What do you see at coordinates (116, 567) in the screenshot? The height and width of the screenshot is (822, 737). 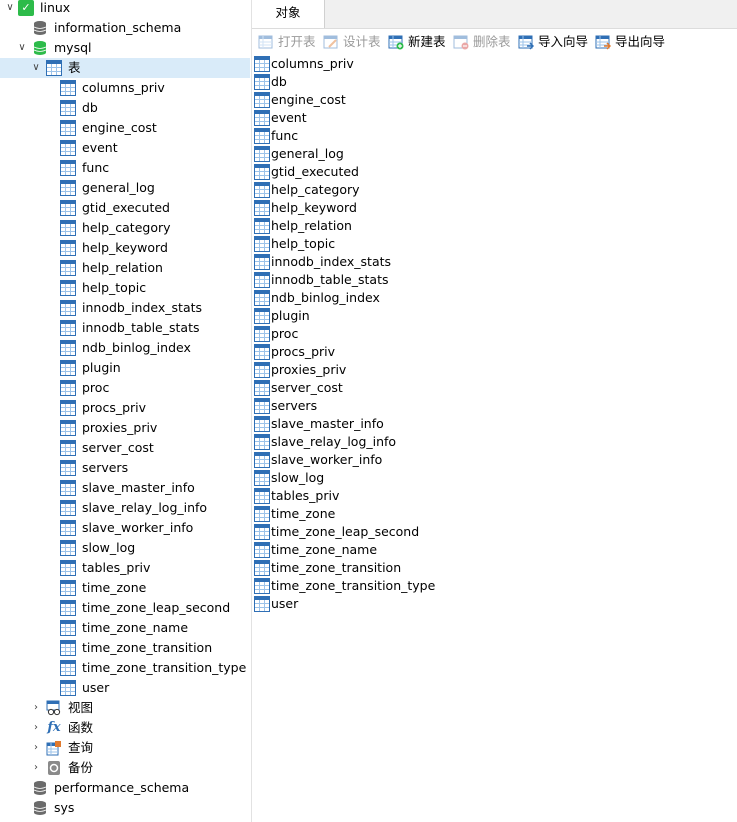 I see `tree-table-label: tables_priv` at bounding box center [116, 567].